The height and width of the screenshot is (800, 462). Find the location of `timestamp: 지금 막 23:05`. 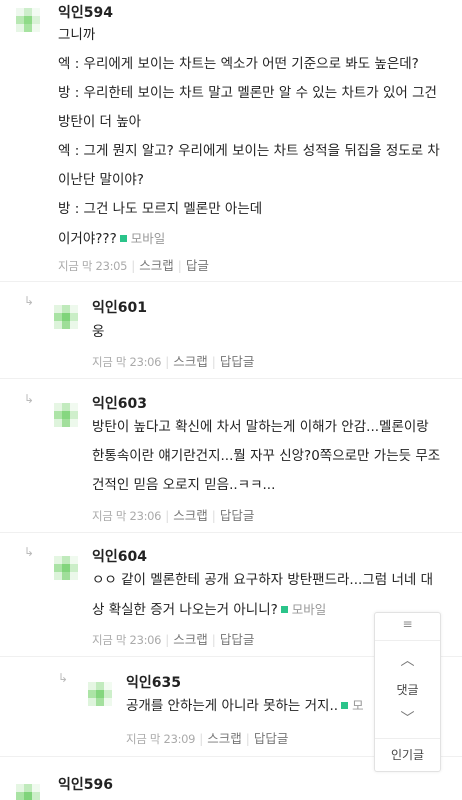

timestamp: 지금 막 23:05 is located at coordinates (93, 266).